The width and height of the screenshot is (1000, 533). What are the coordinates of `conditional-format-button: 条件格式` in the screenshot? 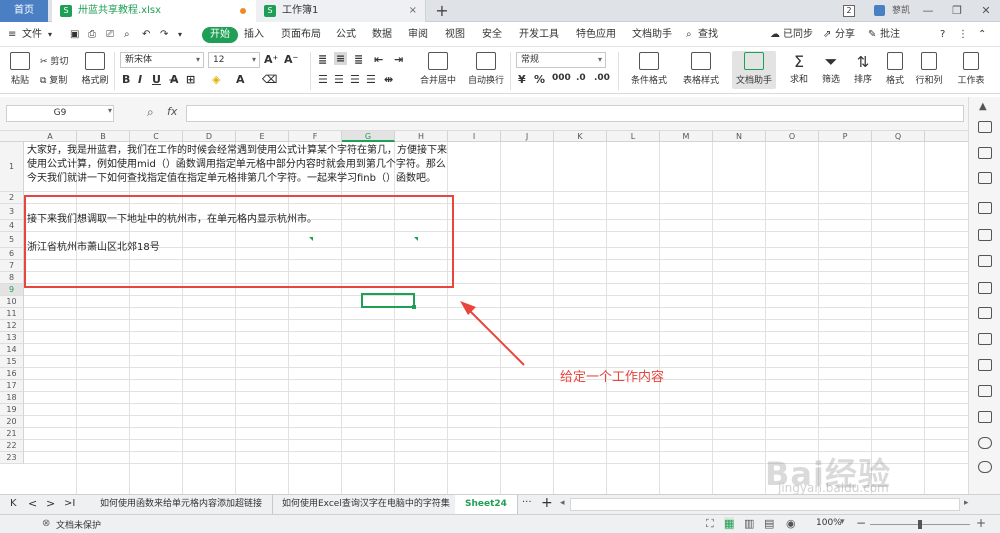 It's located at (649, 69).